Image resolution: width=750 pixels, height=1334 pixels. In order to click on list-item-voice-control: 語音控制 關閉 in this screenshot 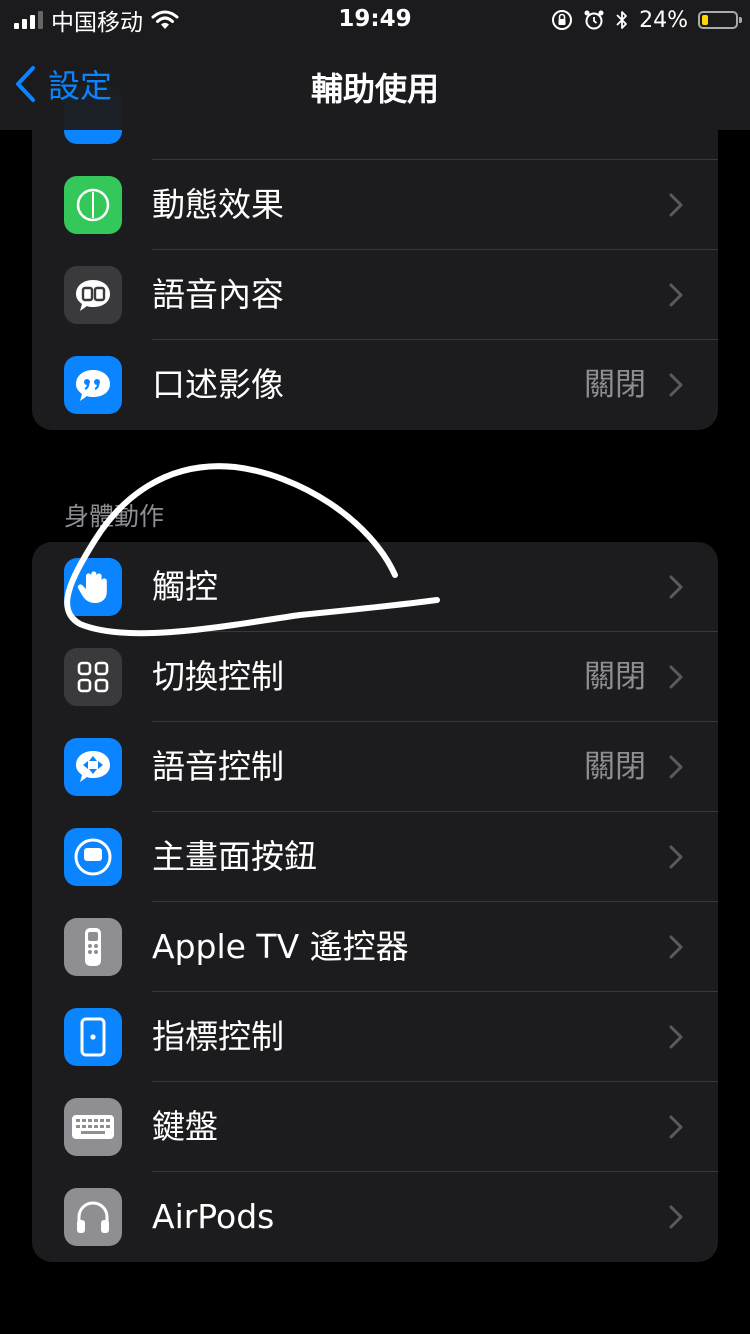, I will do `click(375, 767)`.